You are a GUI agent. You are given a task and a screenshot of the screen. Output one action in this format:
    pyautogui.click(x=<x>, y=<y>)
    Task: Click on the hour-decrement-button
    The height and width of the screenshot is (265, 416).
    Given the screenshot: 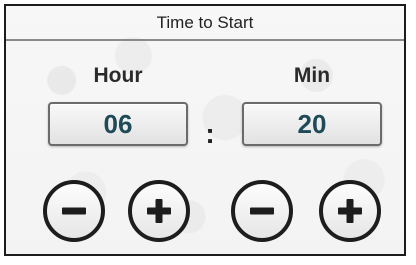 What is the action you would take?
    pyautogui.click(x=74, y=211)
    